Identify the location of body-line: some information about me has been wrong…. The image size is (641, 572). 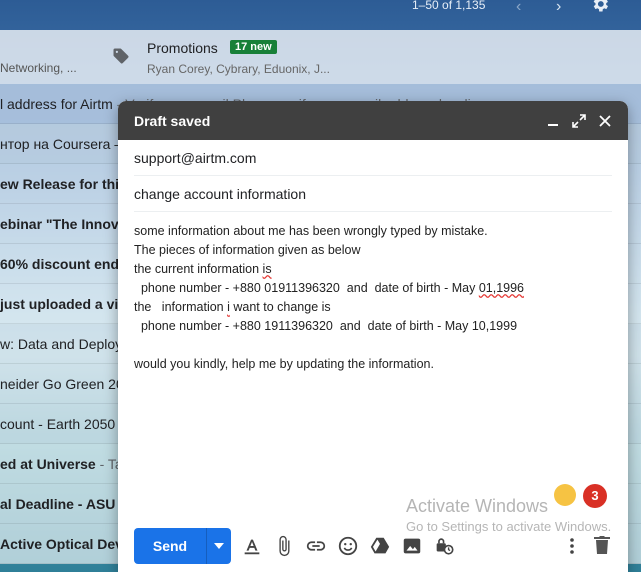
(311, 231).